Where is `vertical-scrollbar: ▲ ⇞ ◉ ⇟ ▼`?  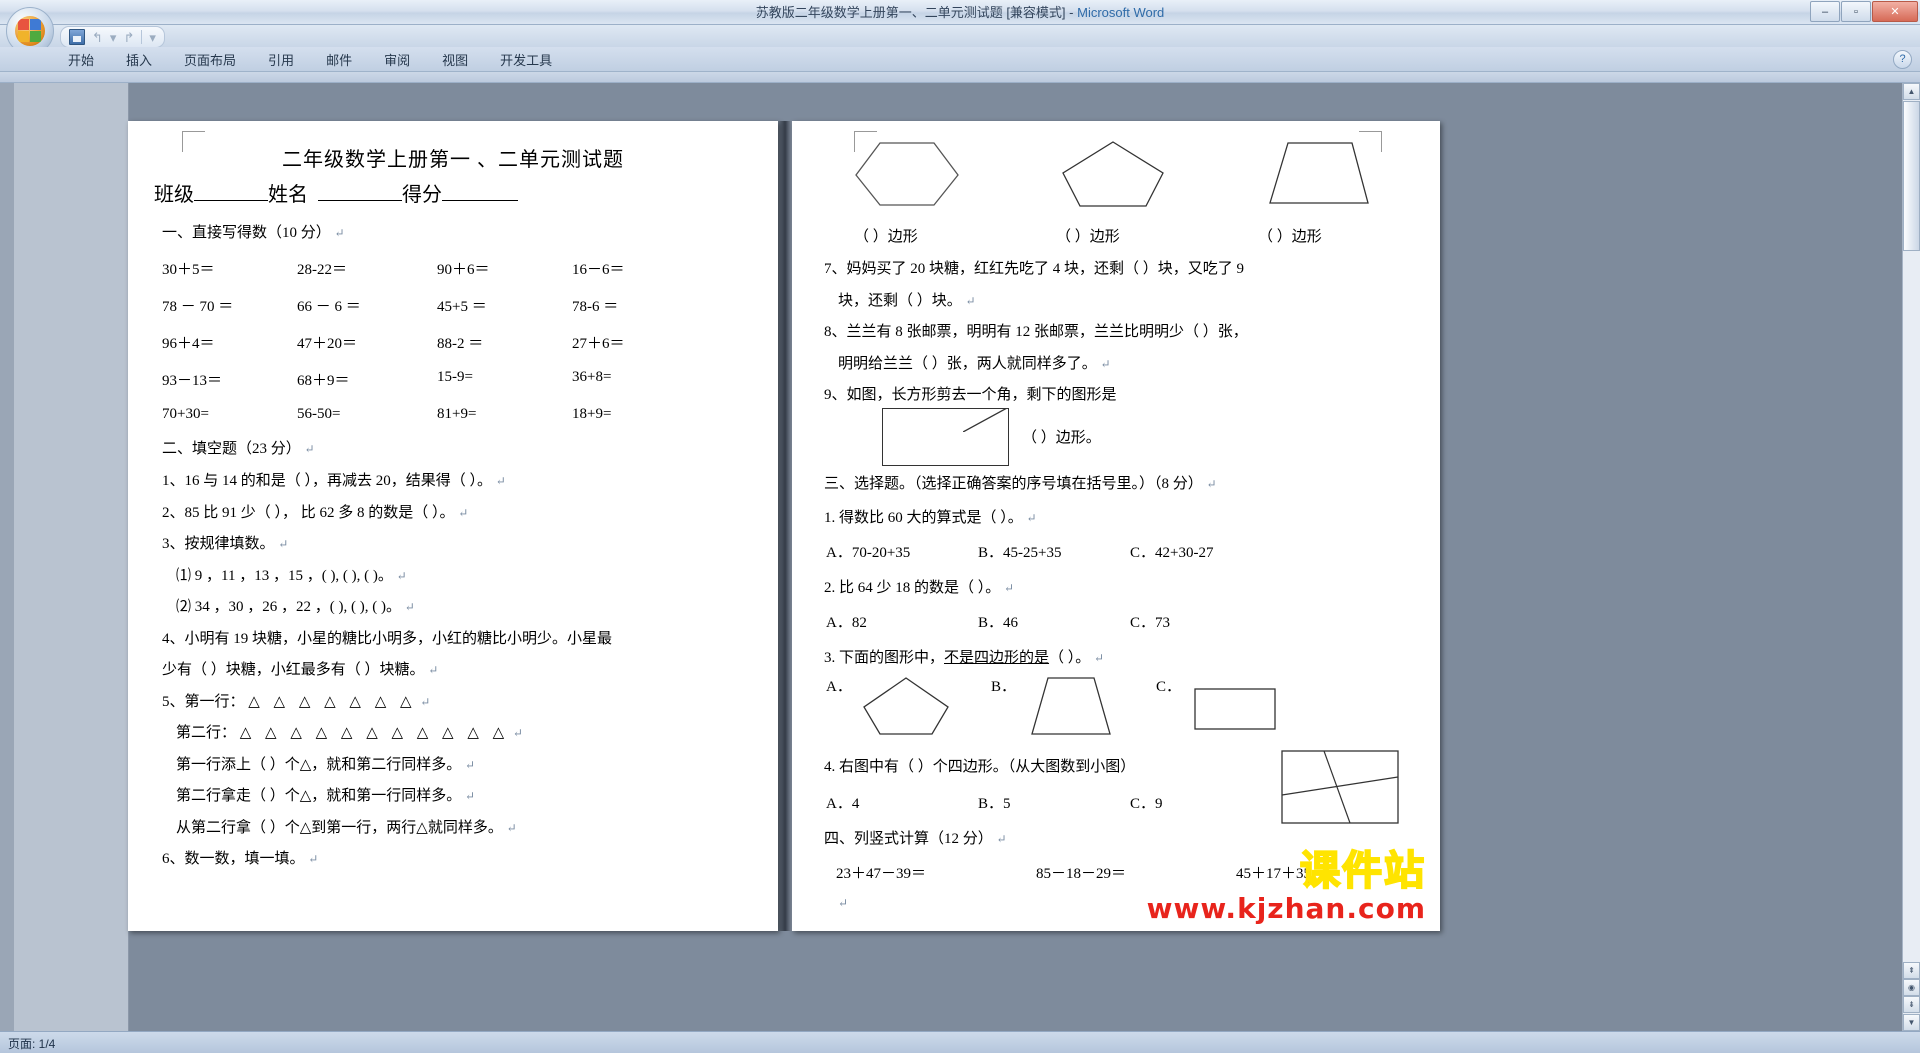 vertical-scrollbar: ▲ ⇞ ◉ ⇟ ▼ is located at coordinates (1911, 557).